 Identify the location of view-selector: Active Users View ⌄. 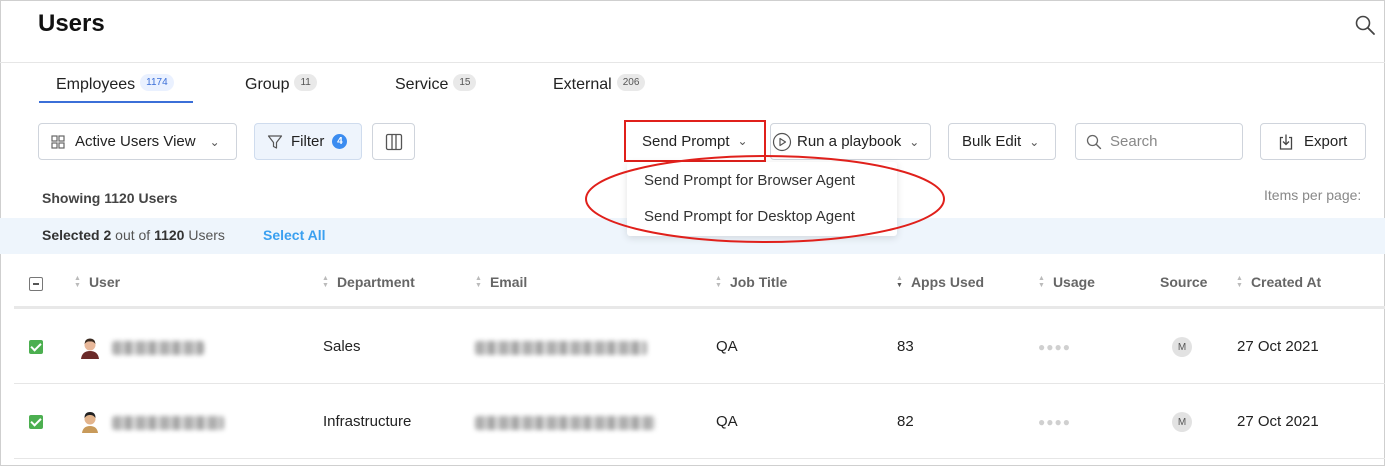
(137, 141).